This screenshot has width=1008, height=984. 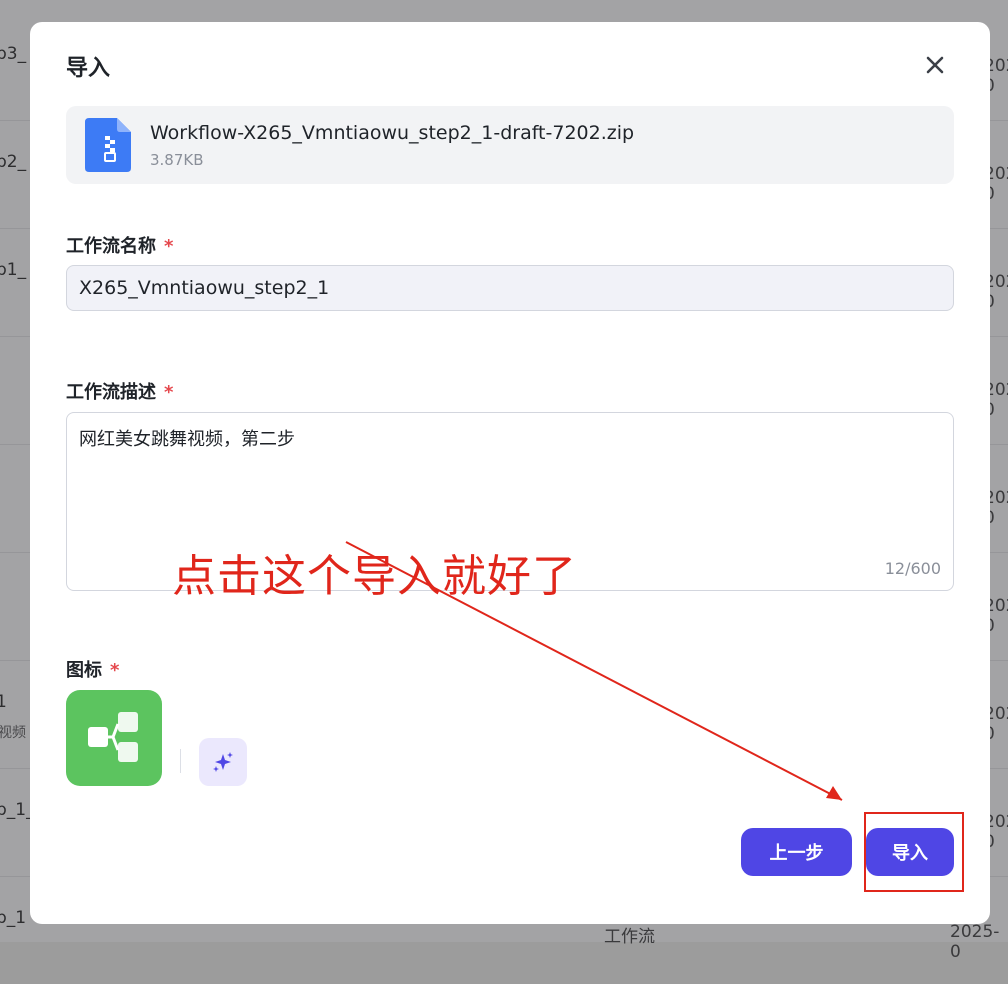 I want to click on workflow-icon-picker, so click(x=114, y=738).